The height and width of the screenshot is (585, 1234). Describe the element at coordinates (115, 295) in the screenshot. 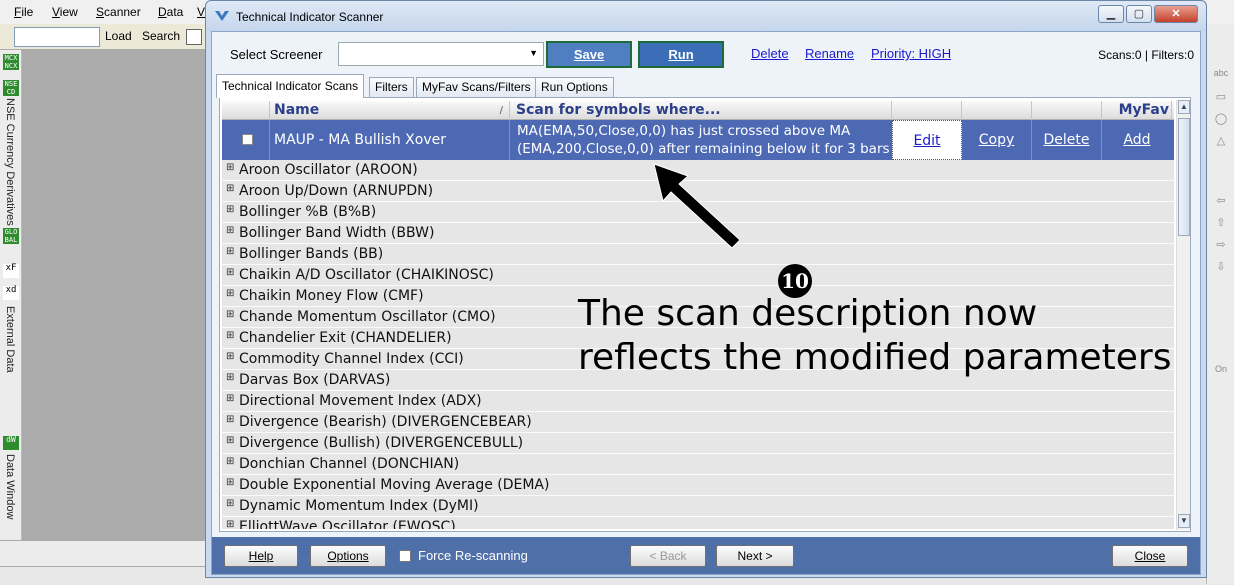

I see `chart-area` at that location.